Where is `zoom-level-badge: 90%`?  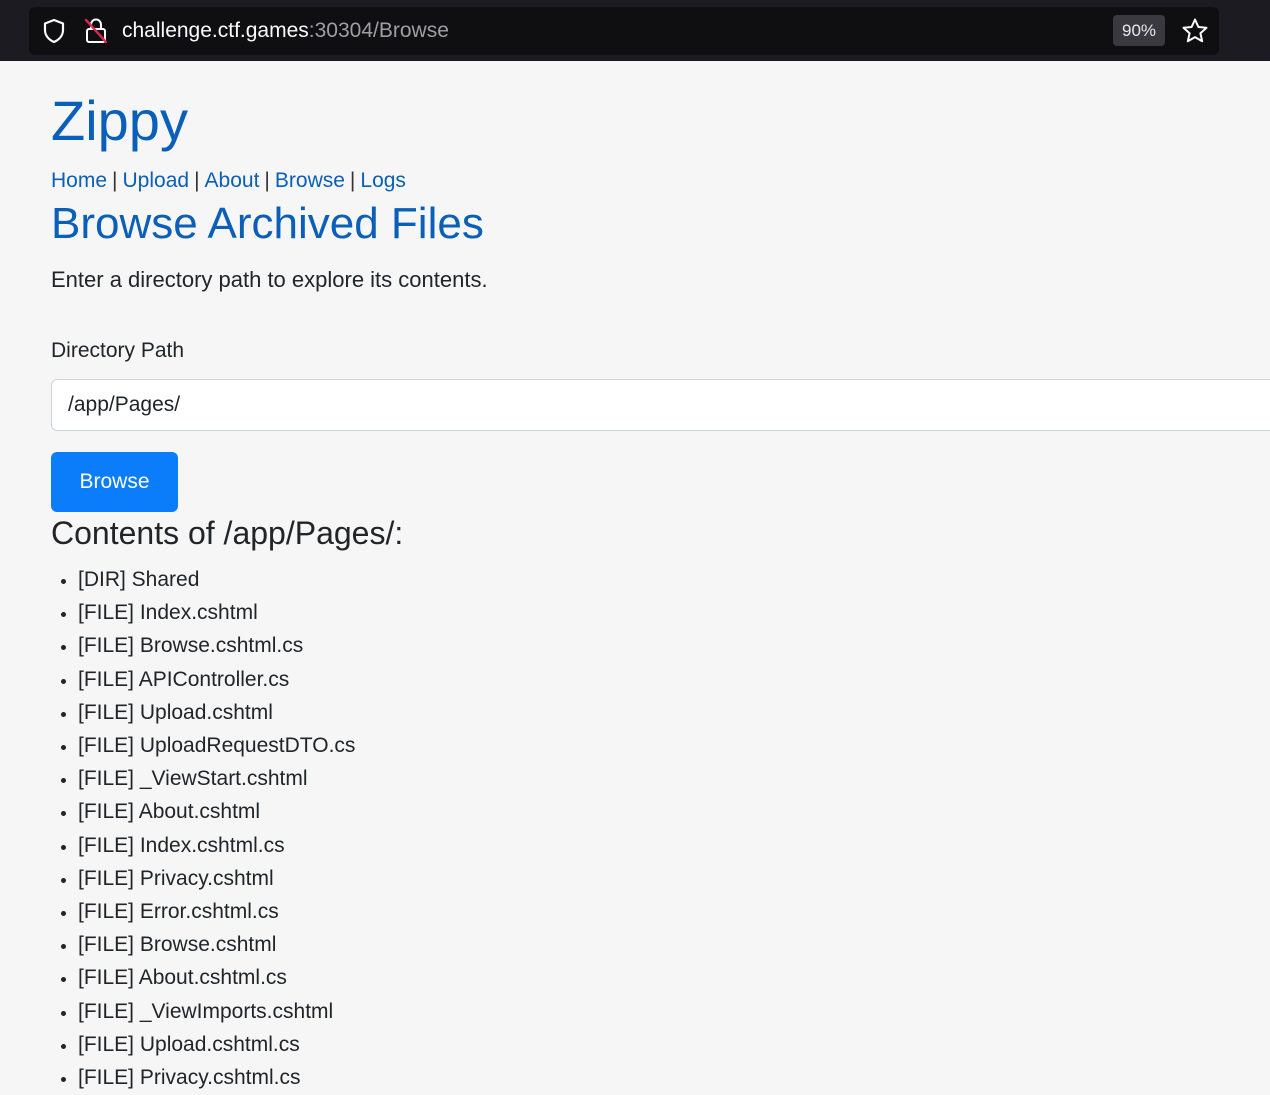 zoom-level-badge: 90% is located at coordinates (1139, 30).